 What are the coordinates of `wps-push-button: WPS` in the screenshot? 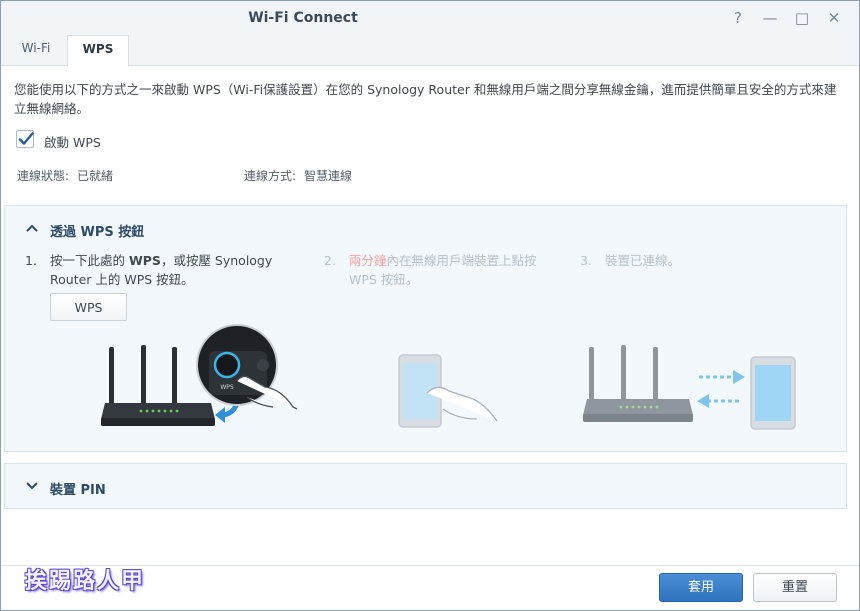 It's located at (88, 307).